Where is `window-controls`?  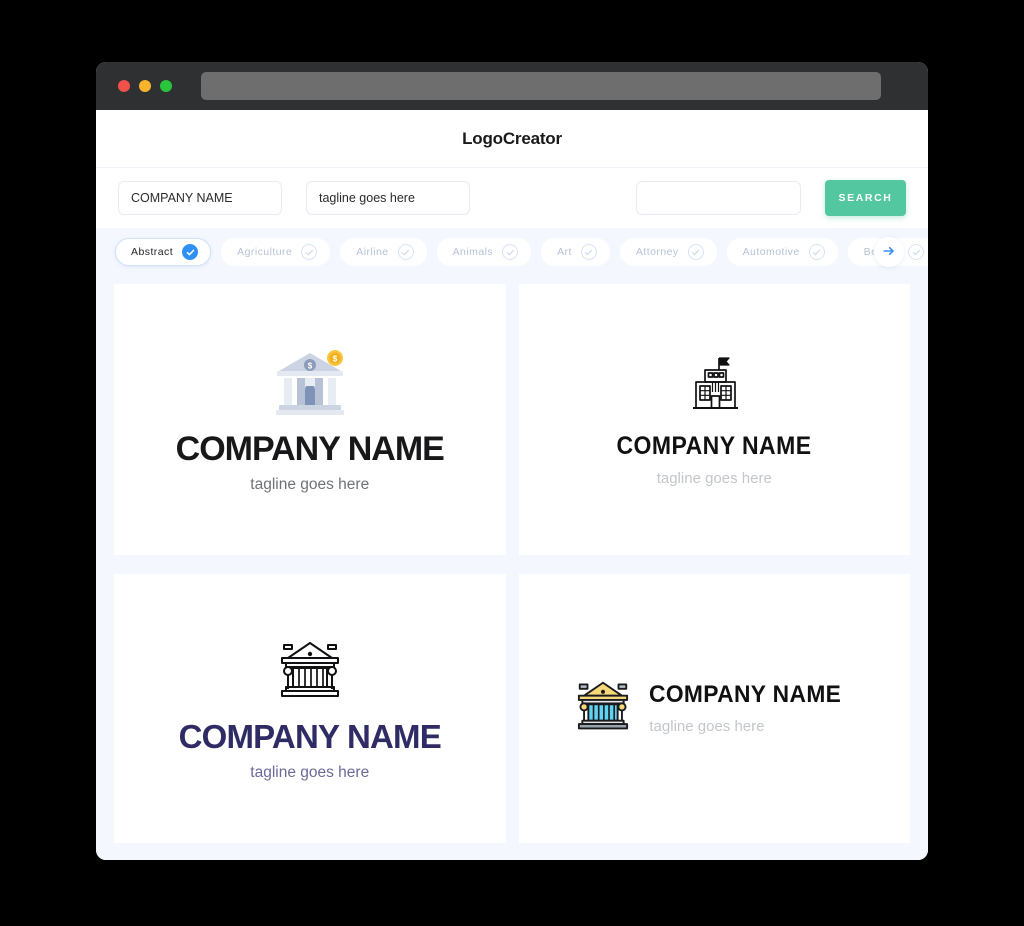
window-controls is located at coordinates (145, 86).